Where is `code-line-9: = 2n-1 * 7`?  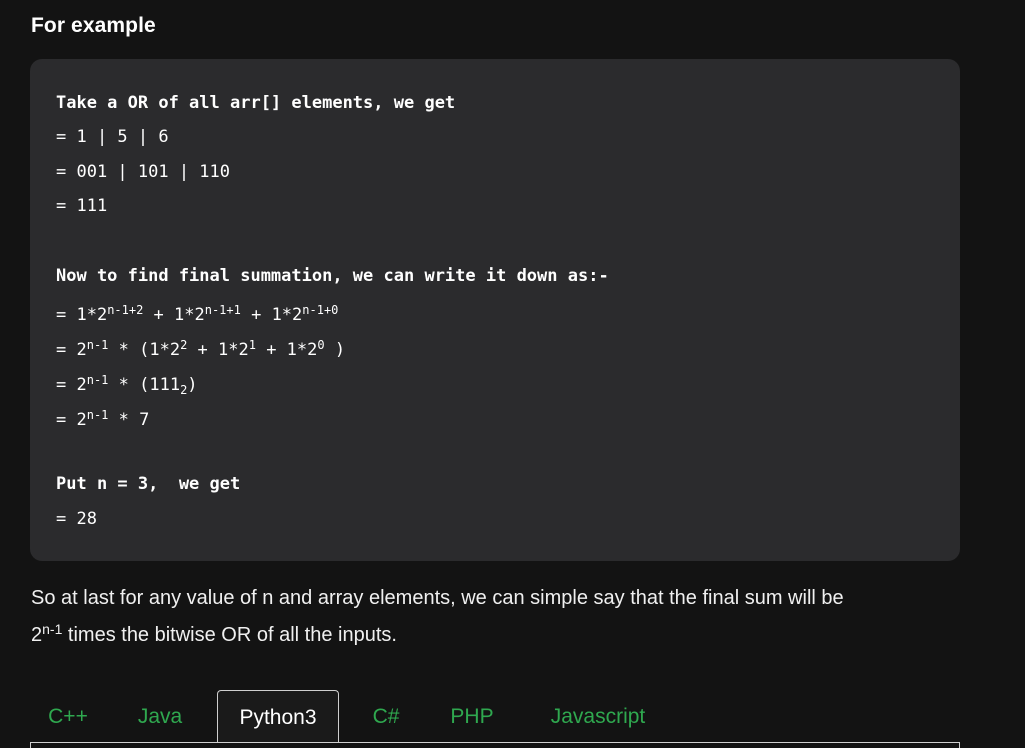
code-line-9: = 2n-1 * 7 is located at coordinates (103, 419).